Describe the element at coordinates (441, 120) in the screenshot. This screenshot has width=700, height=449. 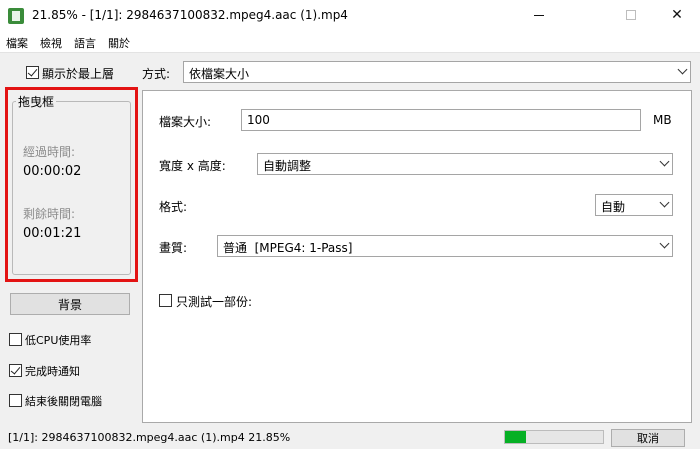
I see `file-size-input: 100` at that location.